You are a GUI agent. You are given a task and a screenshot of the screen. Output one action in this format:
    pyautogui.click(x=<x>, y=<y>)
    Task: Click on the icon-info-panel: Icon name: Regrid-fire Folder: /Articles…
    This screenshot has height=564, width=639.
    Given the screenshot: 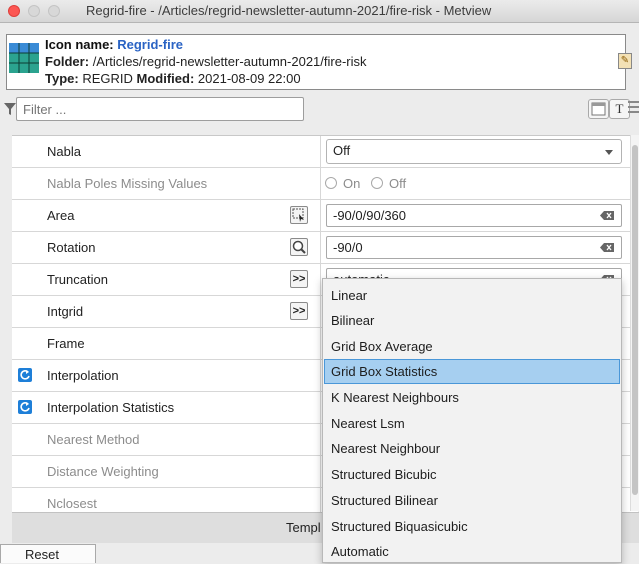 What is the action you would take?
    pyautogui.click(x=319, y=62)
    